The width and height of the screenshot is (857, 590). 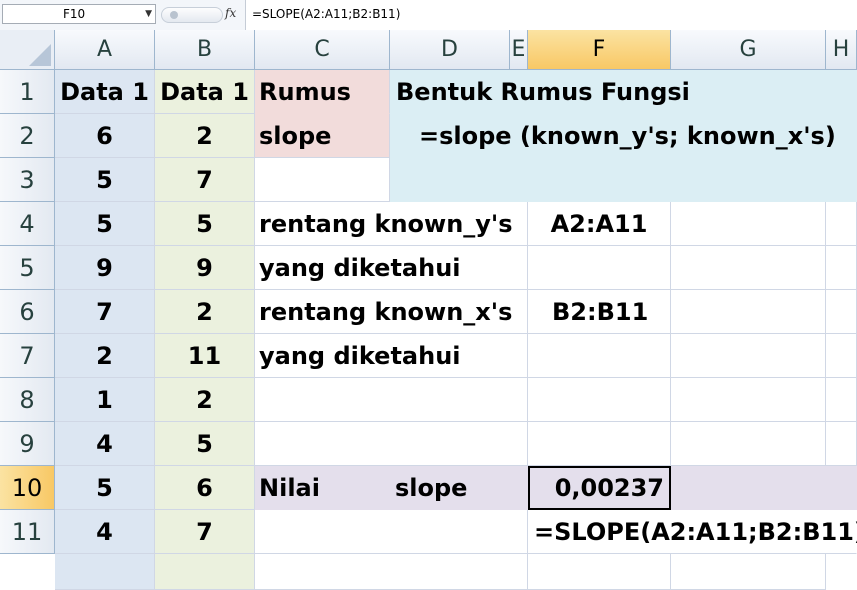 What do you see at coordinates (391, 444) in the screenshot?
I see `cell-c9` at bounding box center [391, 444].